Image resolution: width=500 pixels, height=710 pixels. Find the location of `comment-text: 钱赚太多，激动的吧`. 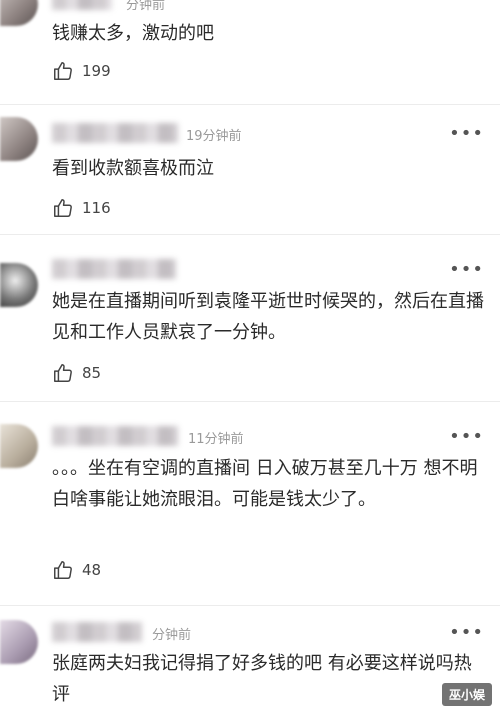

comment-text: 钱赚太多，激动的吧 is located at coordinates (133, 33).